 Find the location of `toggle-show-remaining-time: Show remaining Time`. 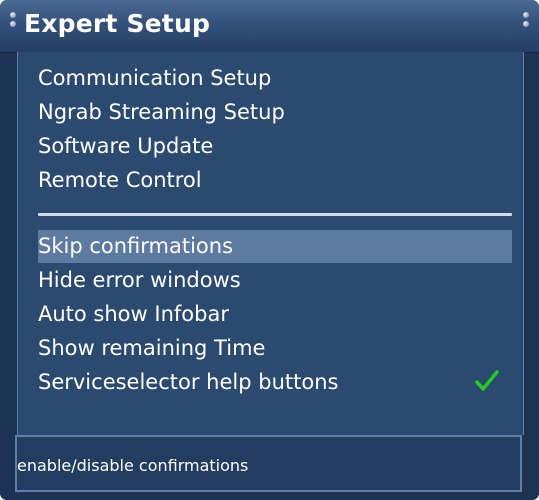

toggle-show-remaining-time: Show remaining Time is located at coordinates (275, 348).